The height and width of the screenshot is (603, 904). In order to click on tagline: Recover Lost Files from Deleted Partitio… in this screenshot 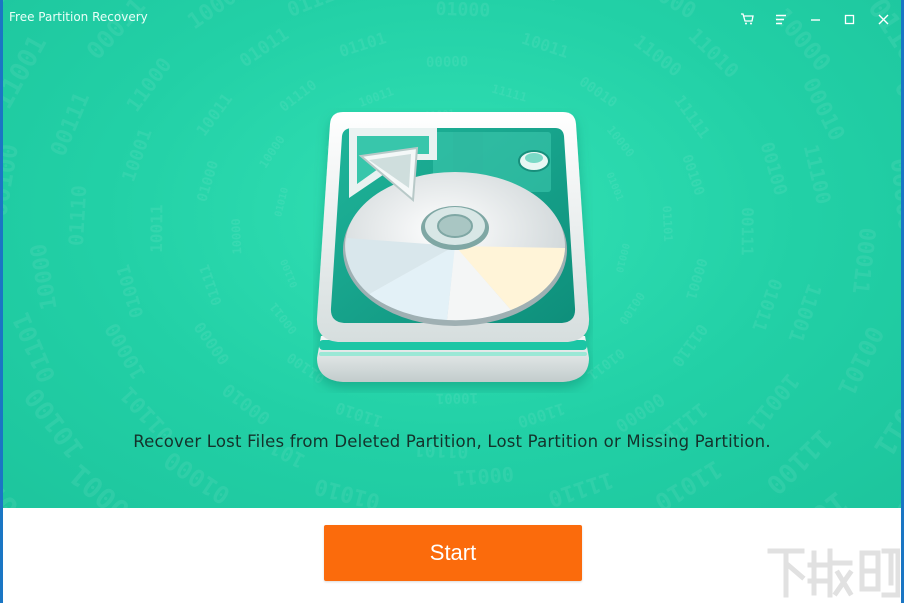, I will do `click(452, 441)`.